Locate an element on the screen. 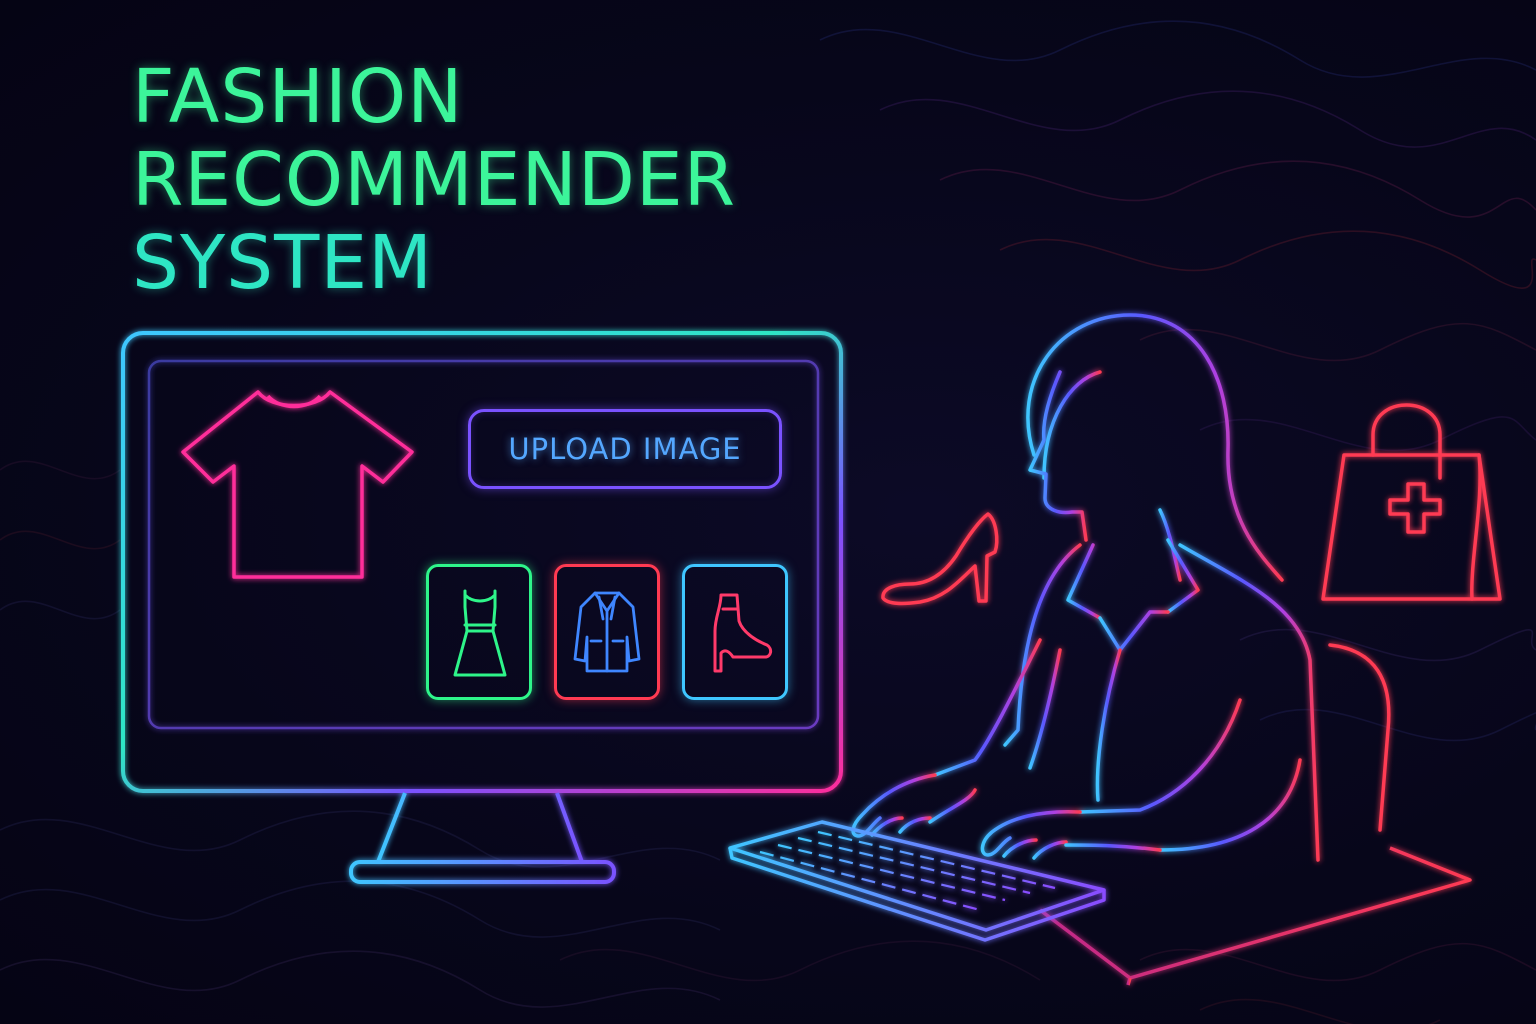 This screenshot has height=1024, width=1536. desk is located at coordinates (1255, 916).